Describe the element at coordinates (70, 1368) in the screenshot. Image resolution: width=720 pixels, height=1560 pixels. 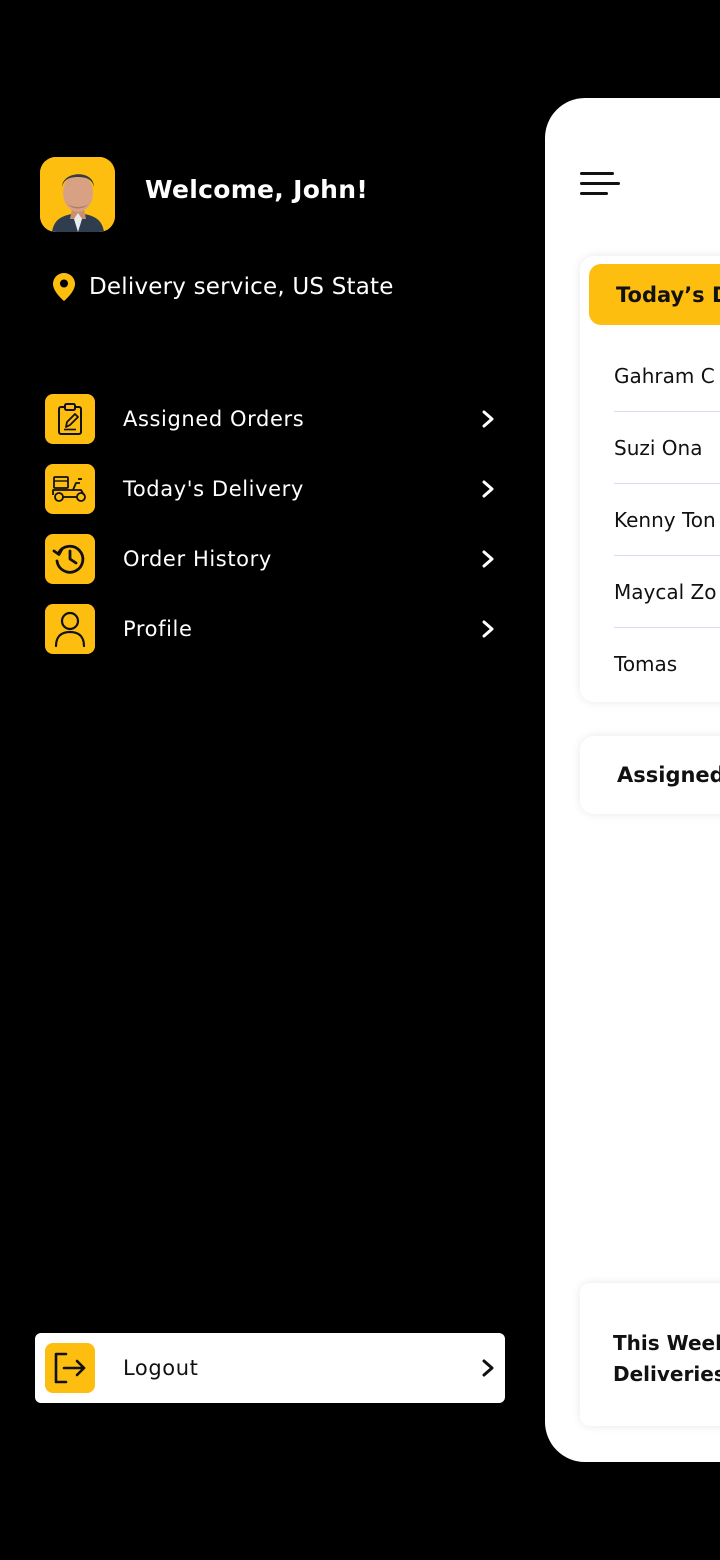
I see `logout-icon` at that location.